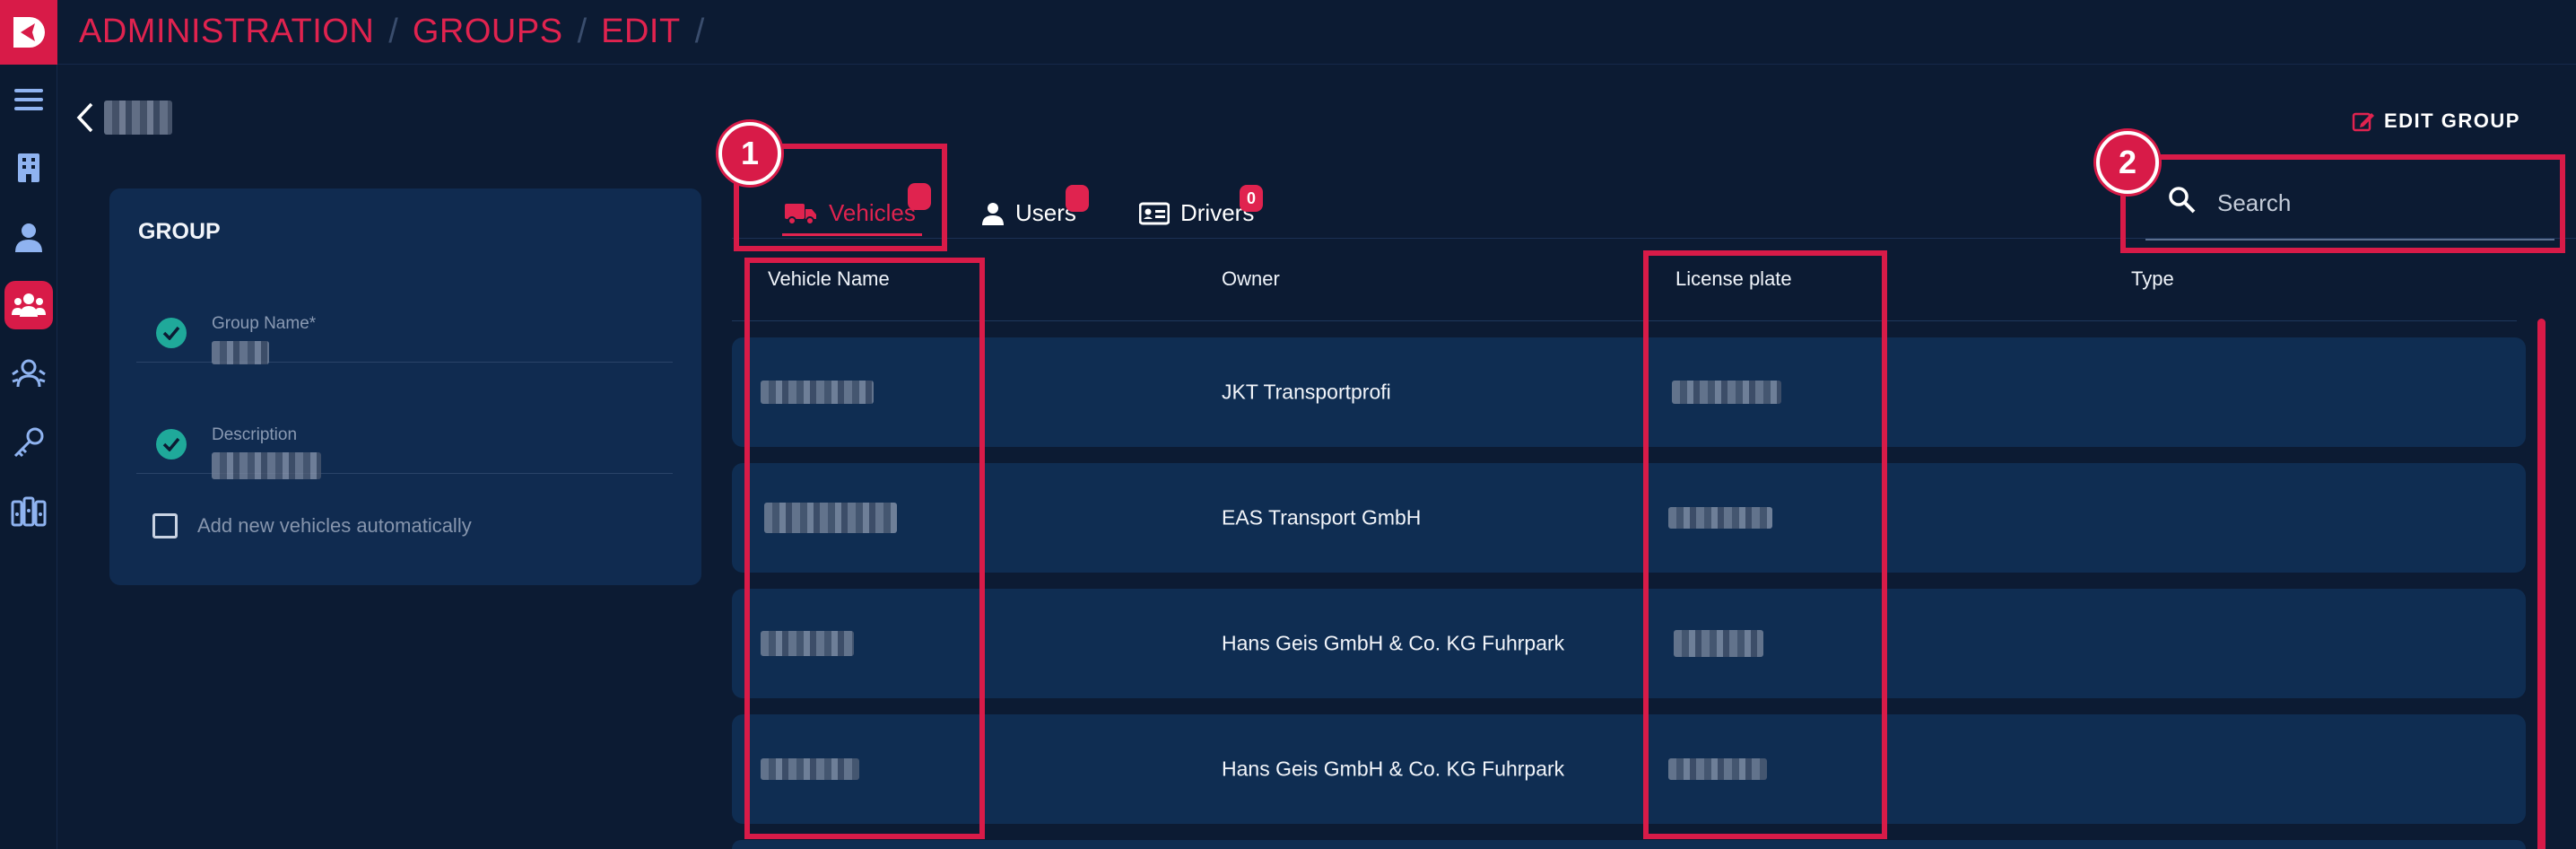  I want to click on access-panel-icon, so click(29, 511).